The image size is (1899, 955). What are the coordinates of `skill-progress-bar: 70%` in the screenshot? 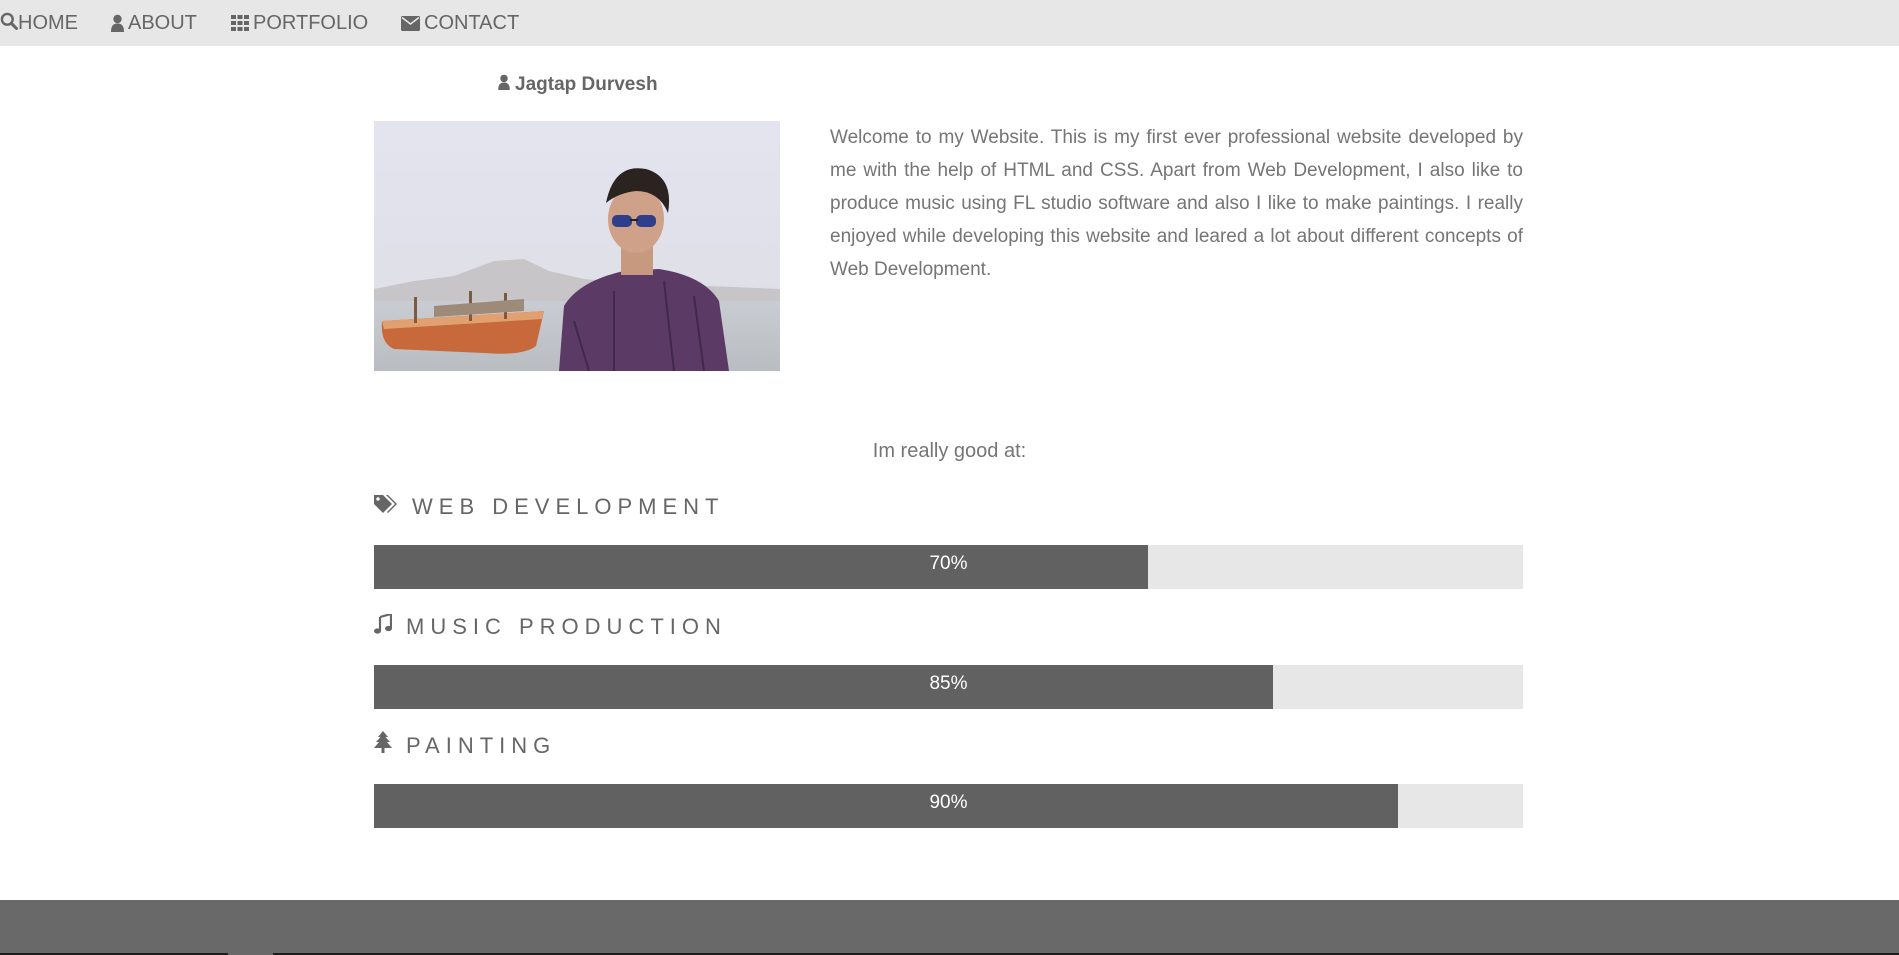 It's located at (948, 567).